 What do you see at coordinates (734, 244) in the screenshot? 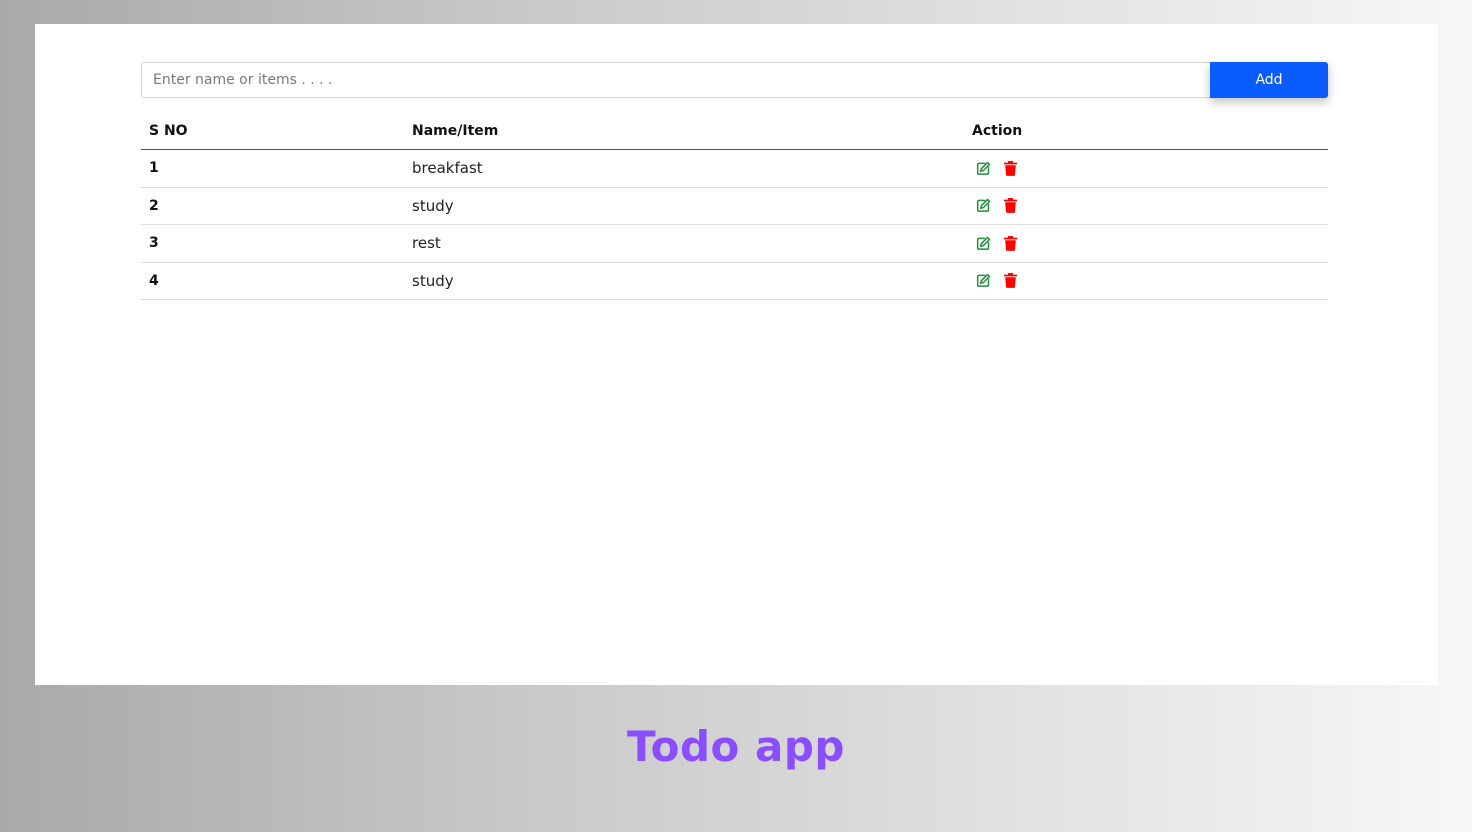
I see `table-row: 3 rest` at bounding box center [734, 244].